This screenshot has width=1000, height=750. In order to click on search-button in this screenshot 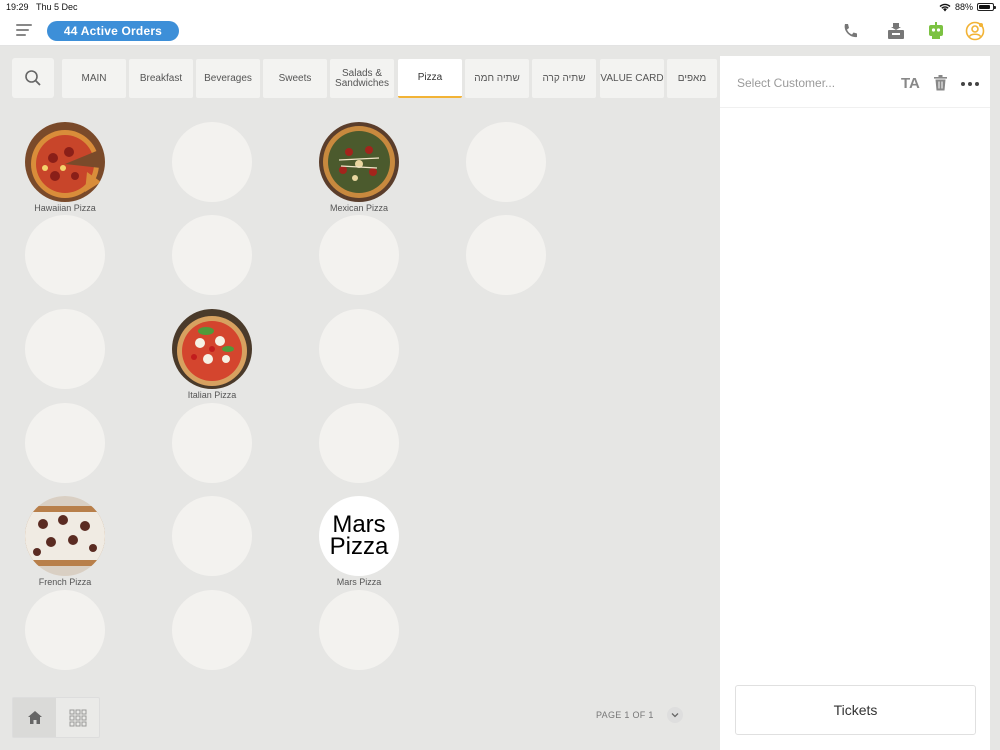, I will do `click(33, 78)`.